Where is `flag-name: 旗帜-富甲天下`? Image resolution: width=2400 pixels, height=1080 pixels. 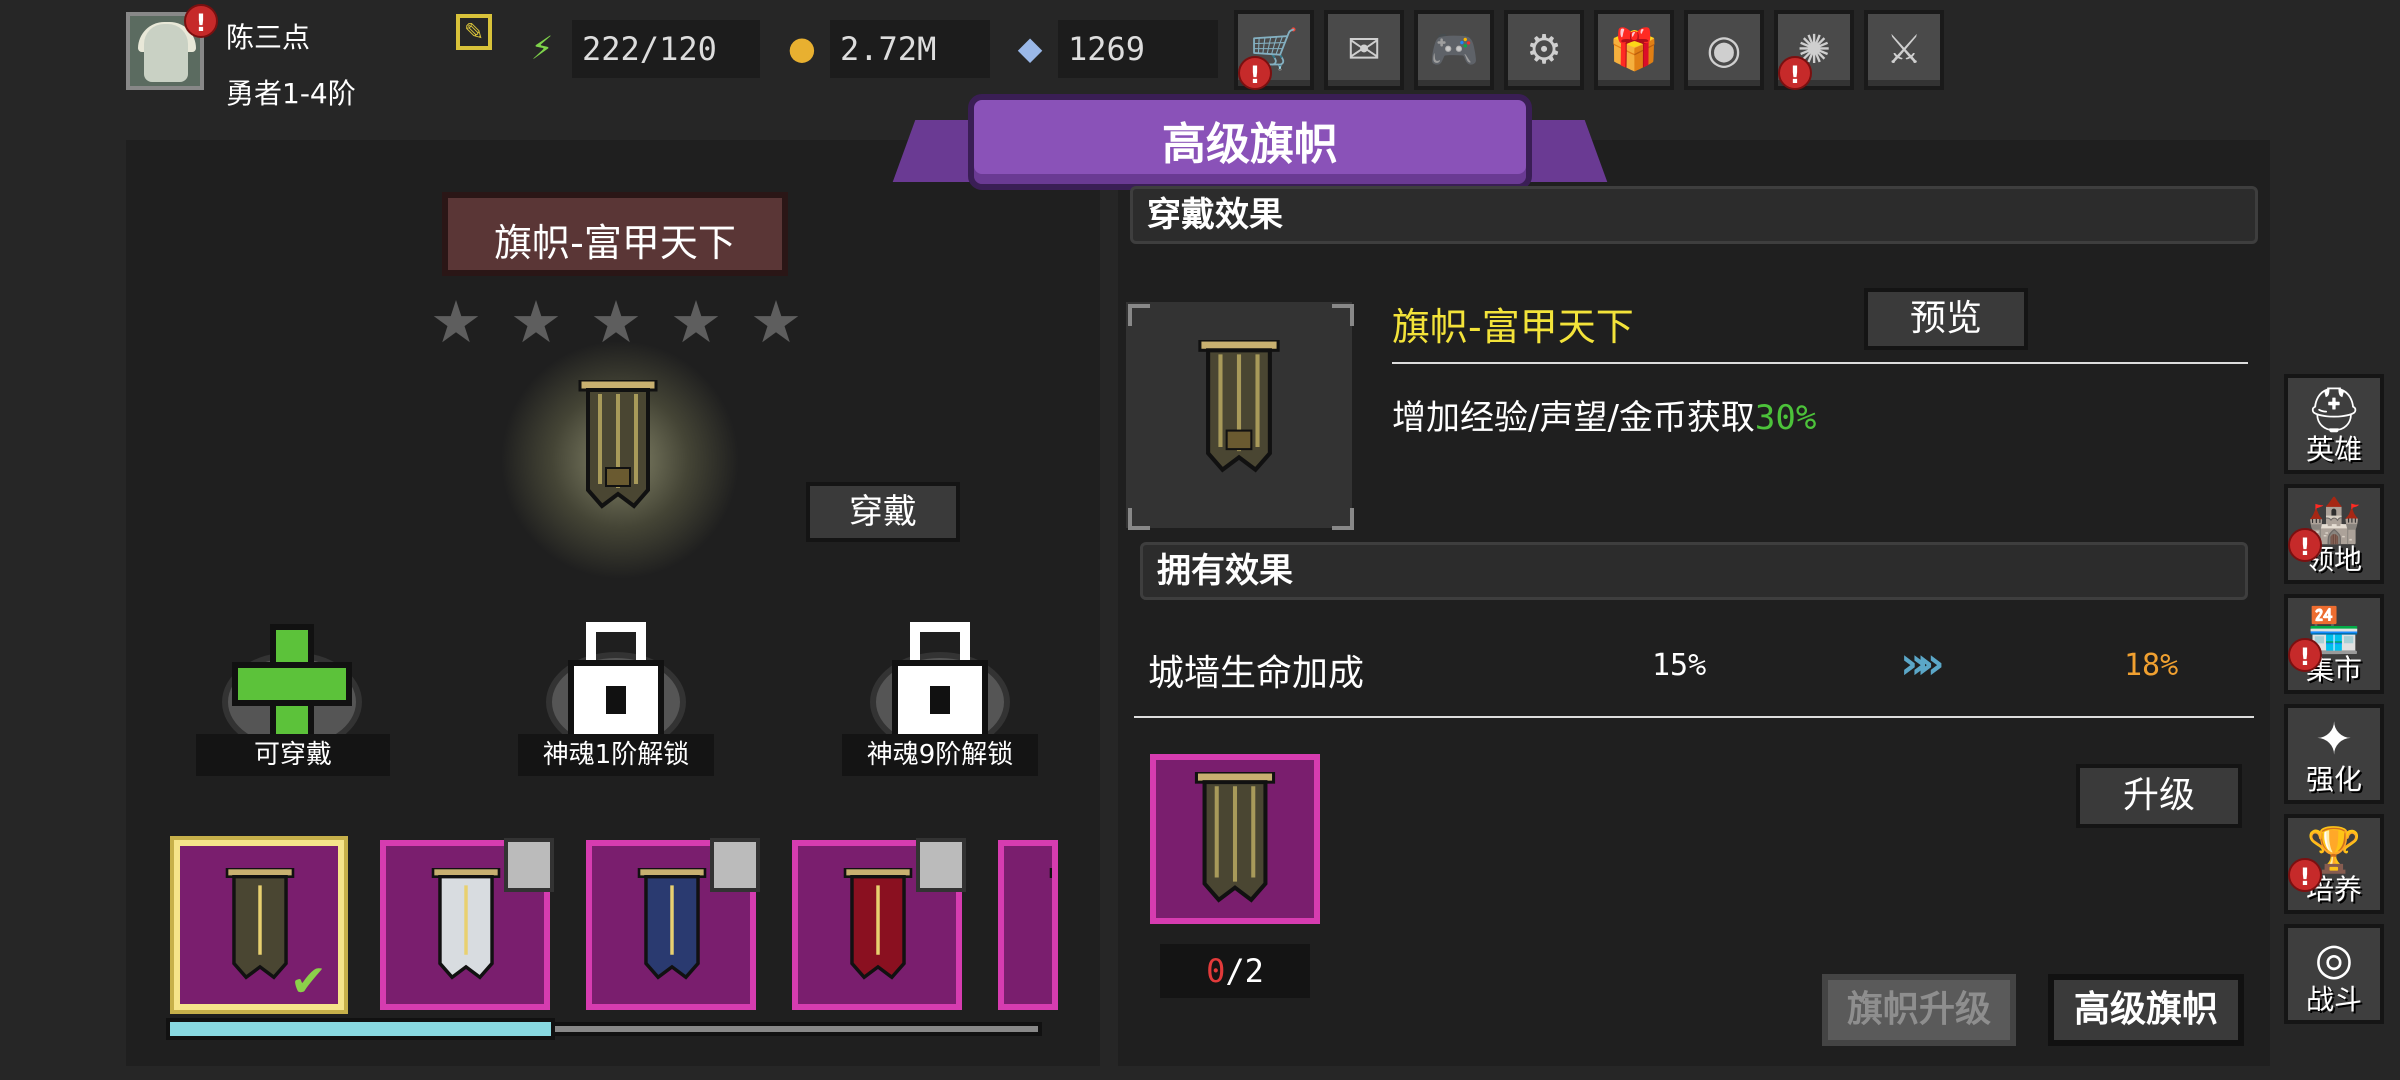 flag-name: 旗帜-富甲天下 is located at coordinates (615, 243).